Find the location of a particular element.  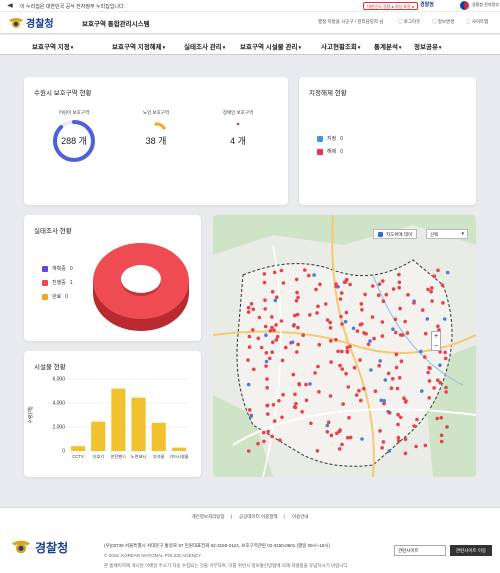

map-layer-select: 선택 ▾ is located at coordinates (447, 234).